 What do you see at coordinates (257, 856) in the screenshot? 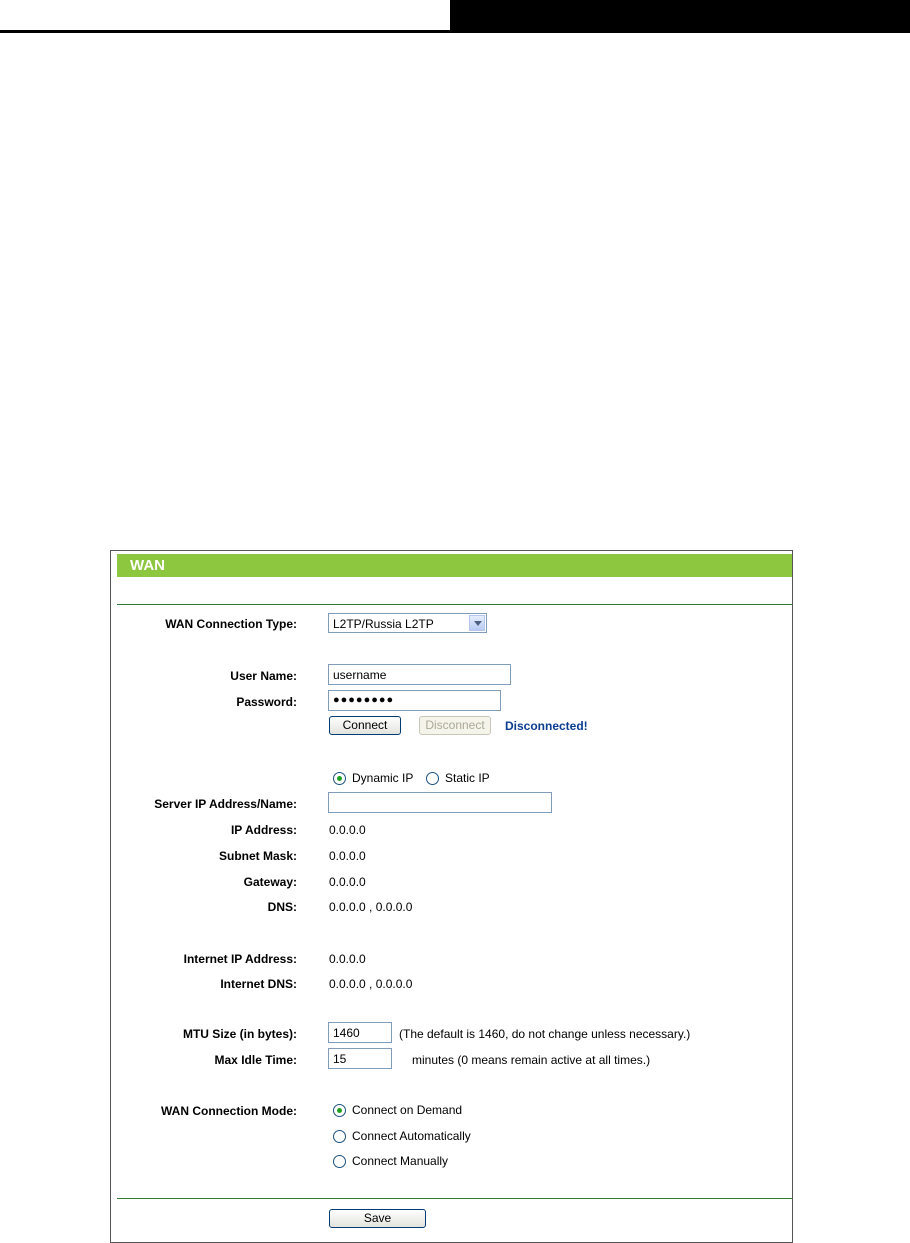
I see `subnet-mask-label: Subnet Mask:` at bounding box center [257, 856].